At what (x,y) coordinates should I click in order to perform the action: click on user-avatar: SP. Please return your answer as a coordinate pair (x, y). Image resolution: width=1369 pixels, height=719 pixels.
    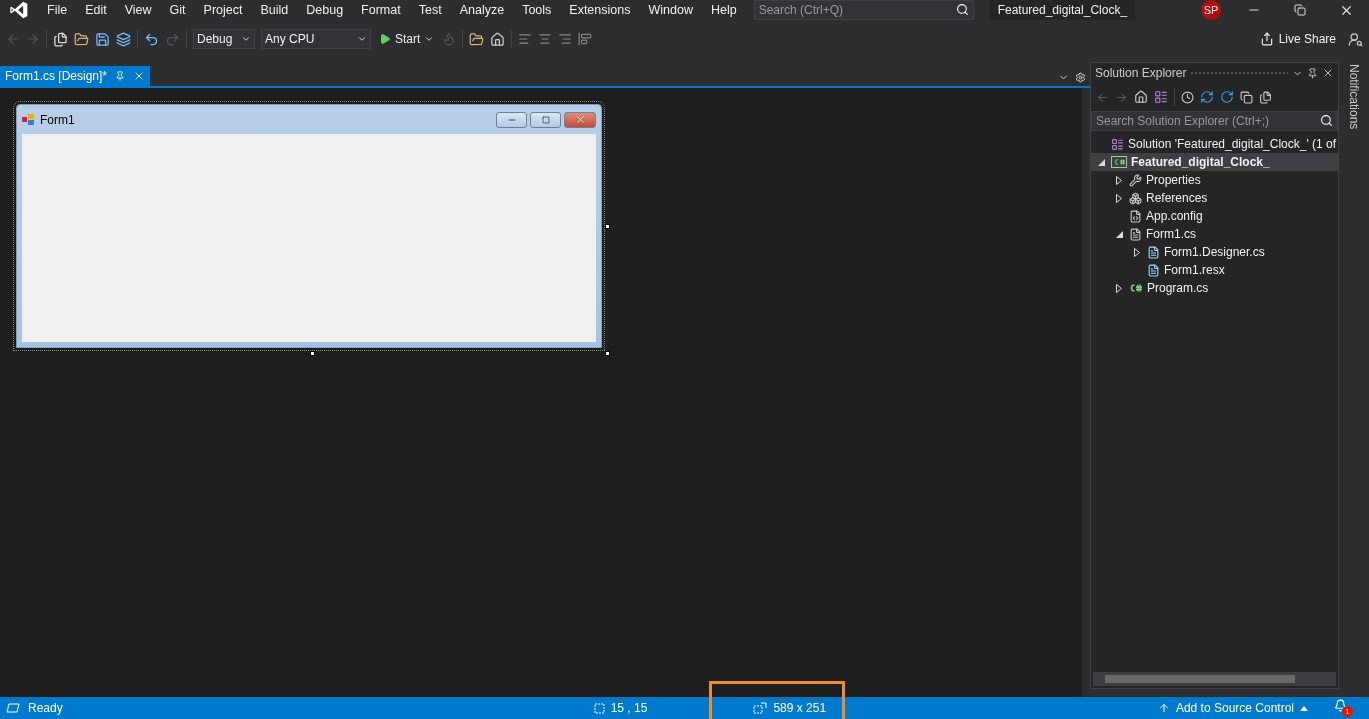
    Looking at the image, I should click on (1211, 10).